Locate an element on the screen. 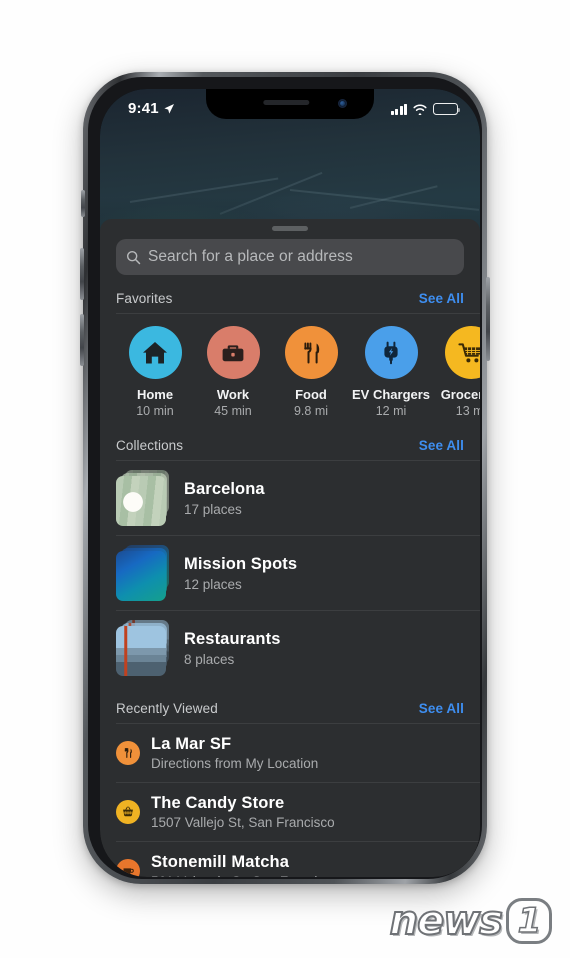 Image resolution: width=570 pixels, height=958 pixels. favorite-item-home: Home 10 min is located at coordinates (155, 372).